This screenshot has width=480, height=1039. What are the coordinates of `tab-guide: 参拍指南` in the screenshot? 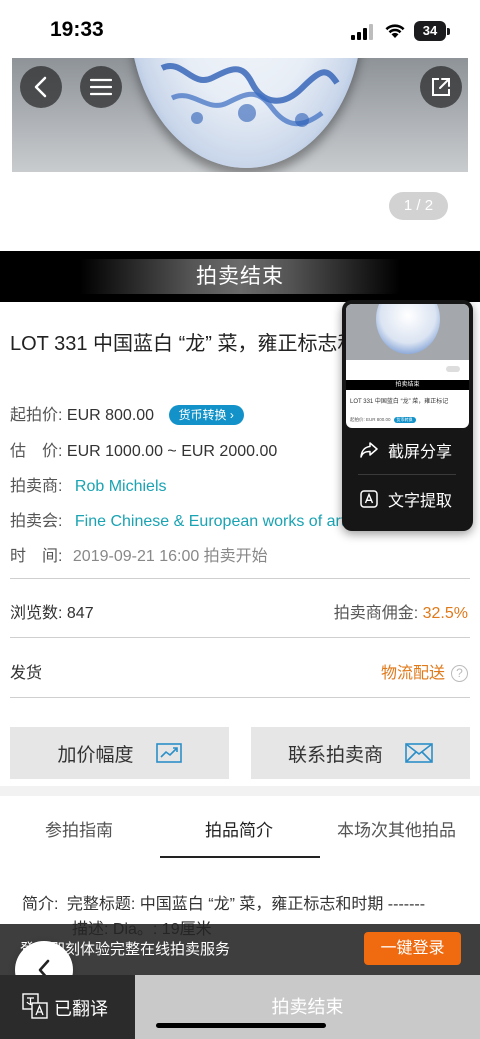 It's located at (79, 828).